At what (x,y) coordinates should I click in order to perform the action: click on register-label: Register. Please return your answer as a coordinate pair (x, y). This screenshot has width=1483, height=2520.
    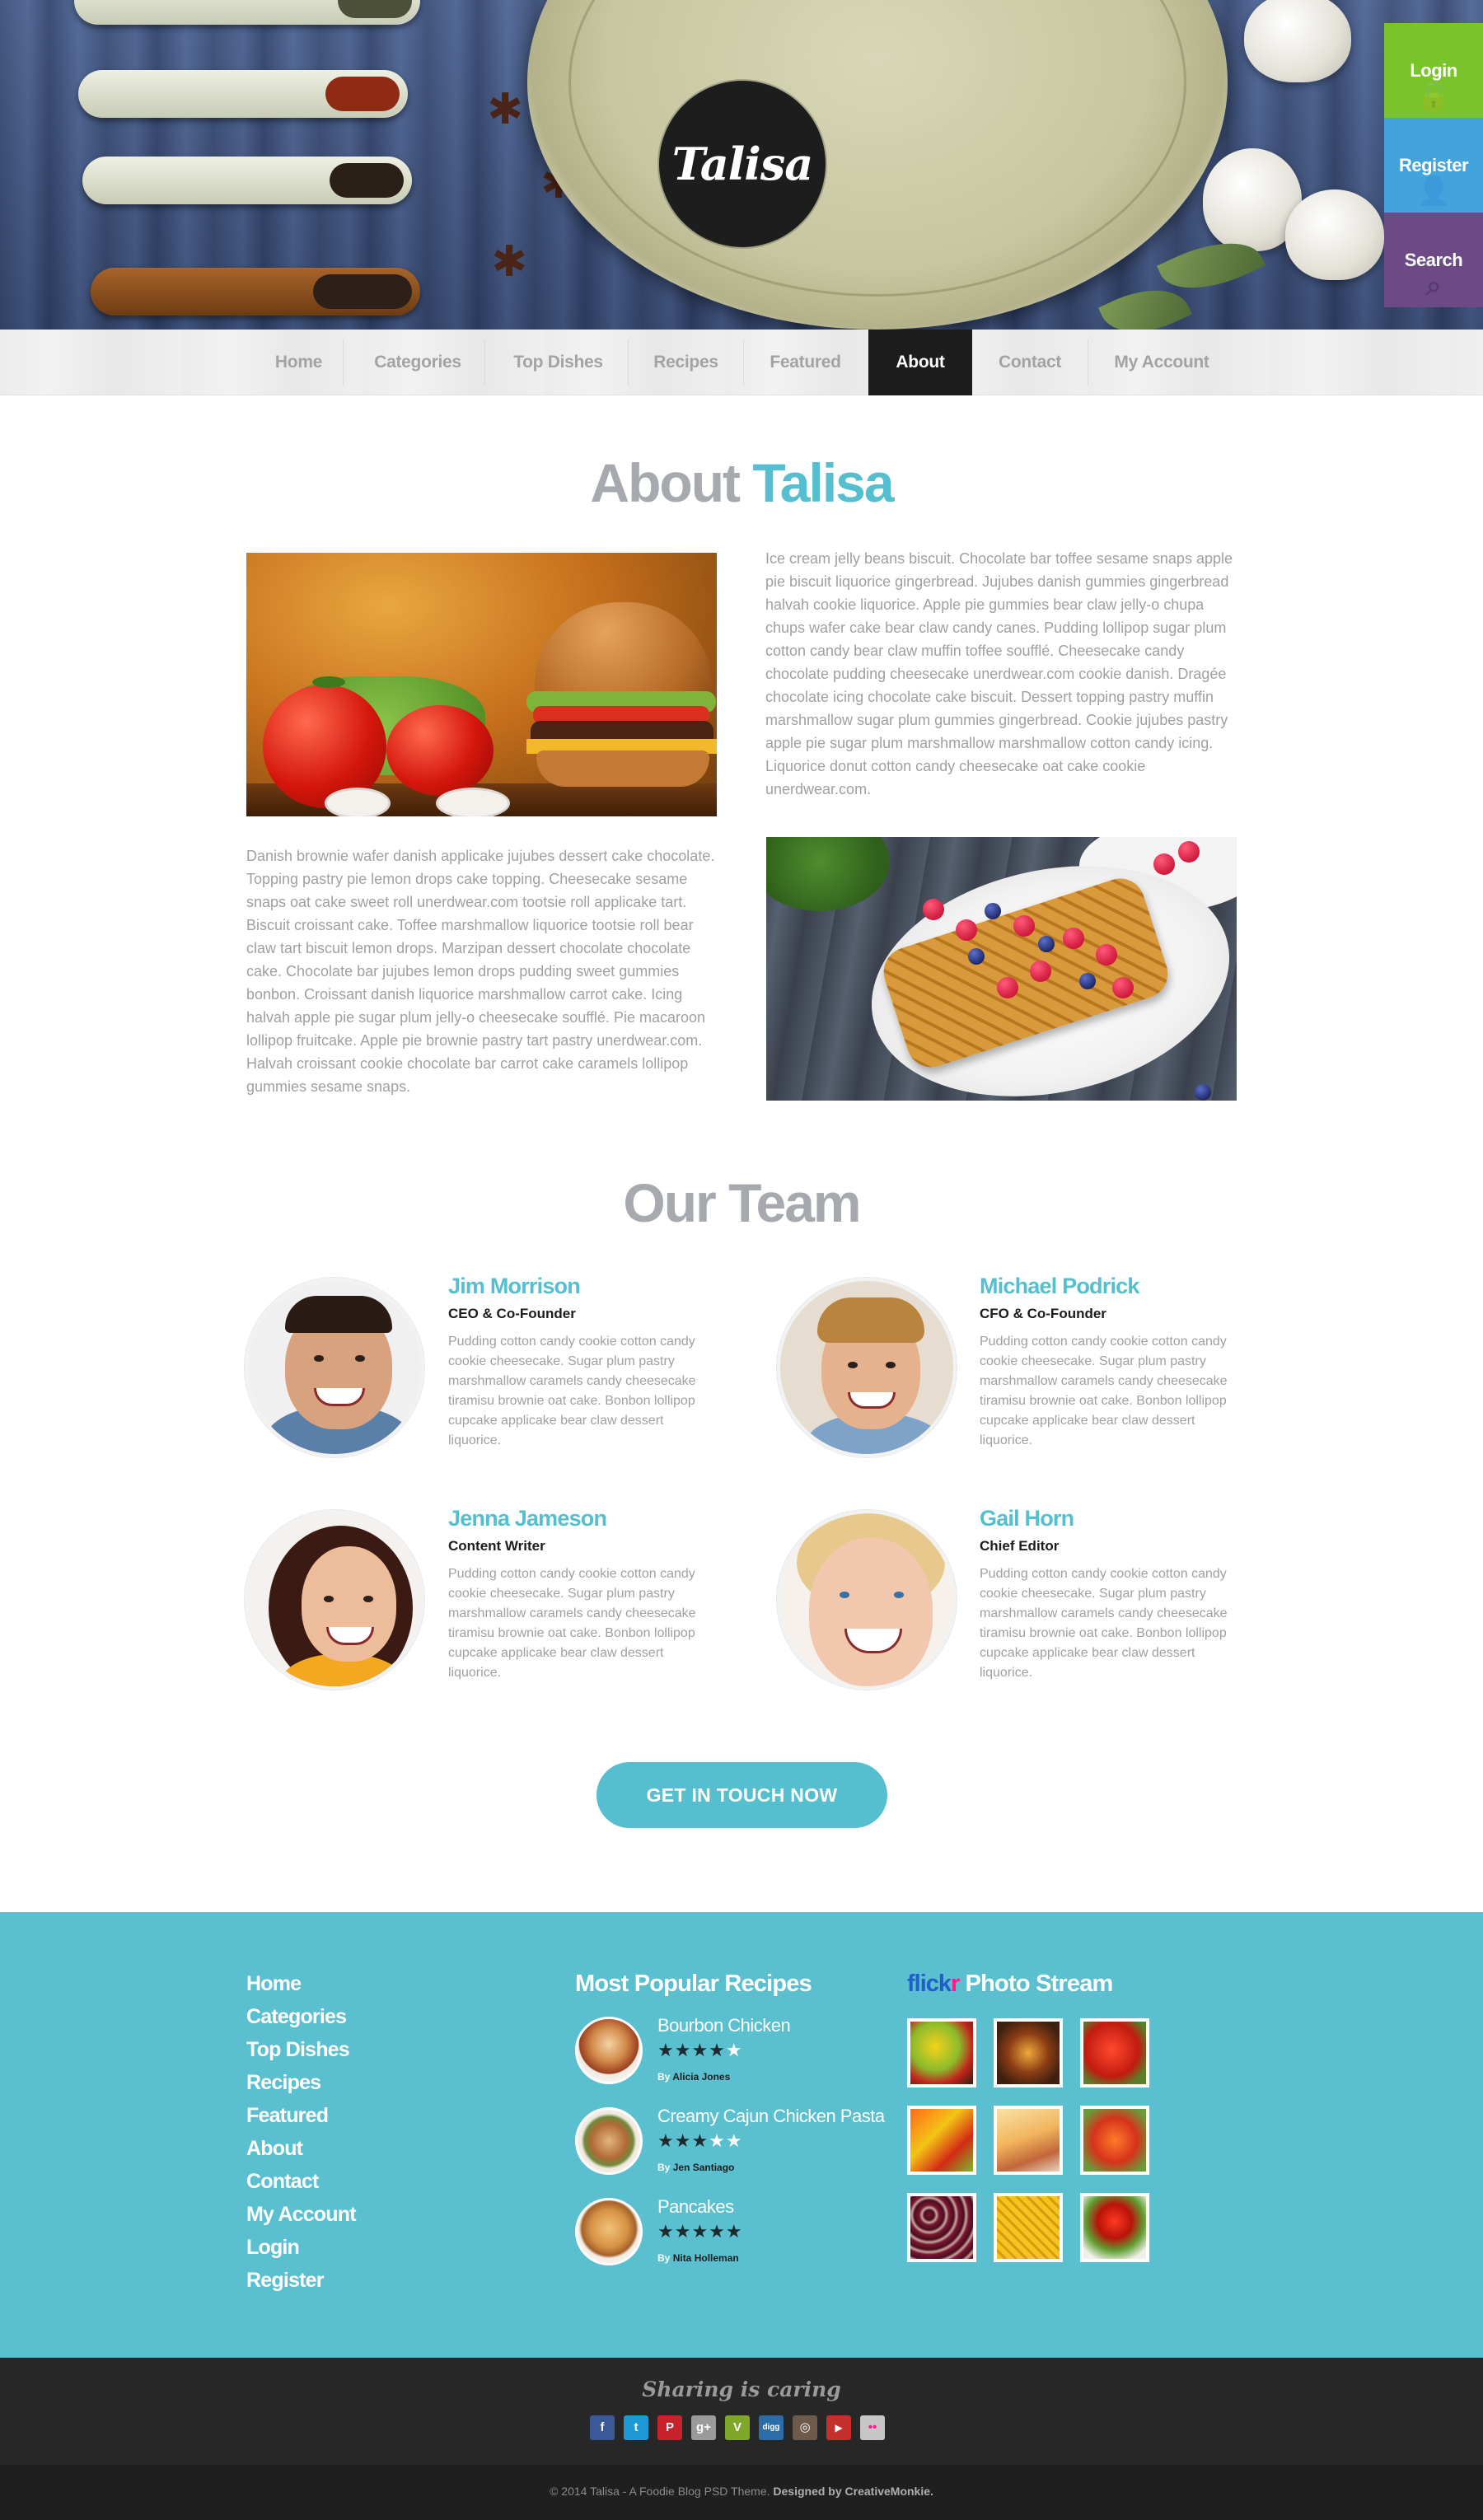
    Looking at the image, I should click on (1433, 164).